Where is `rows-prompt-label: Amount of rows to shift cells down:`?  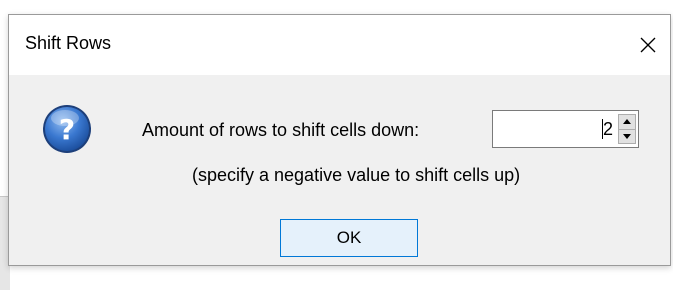
rows-prompt-label: Amount of rows to shift cells down: is located at coordinates (281, 130).